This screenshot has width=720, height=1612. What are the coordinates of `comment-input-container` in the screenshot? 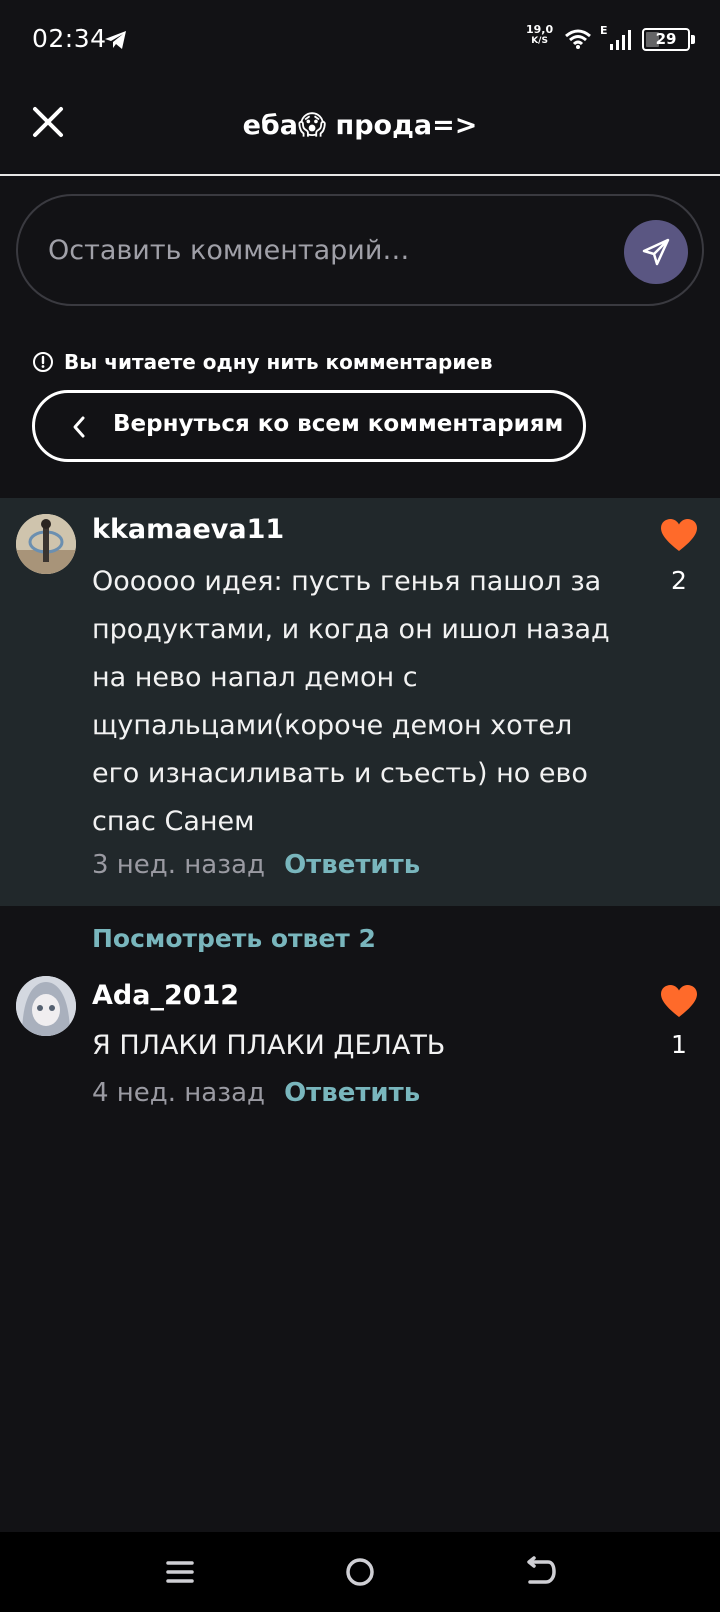 It's located at (360, 250).